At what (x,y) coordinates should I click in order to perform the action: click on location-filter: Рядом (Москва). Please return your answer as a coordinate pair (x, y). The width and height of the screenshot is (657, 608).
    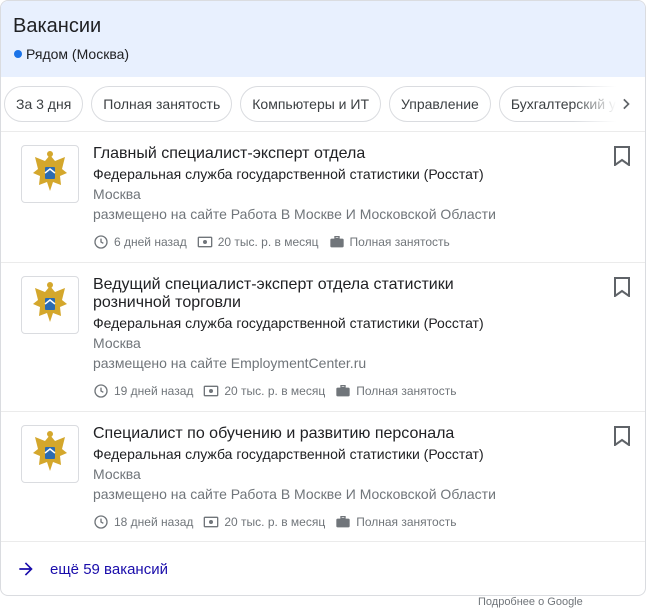
    Looking at the image, I should click on (323, 54).